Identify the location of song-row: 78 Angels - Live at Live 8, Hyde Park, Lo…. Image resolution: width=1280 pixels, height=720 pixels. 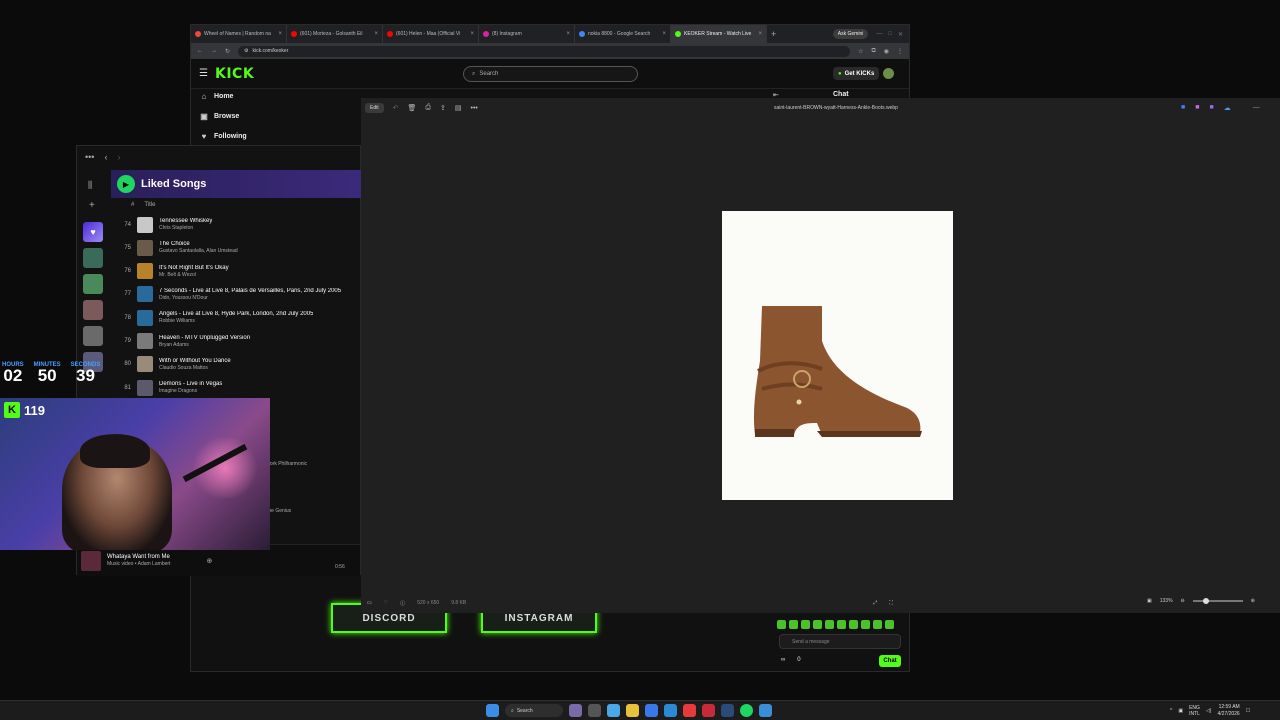
(236, 317).